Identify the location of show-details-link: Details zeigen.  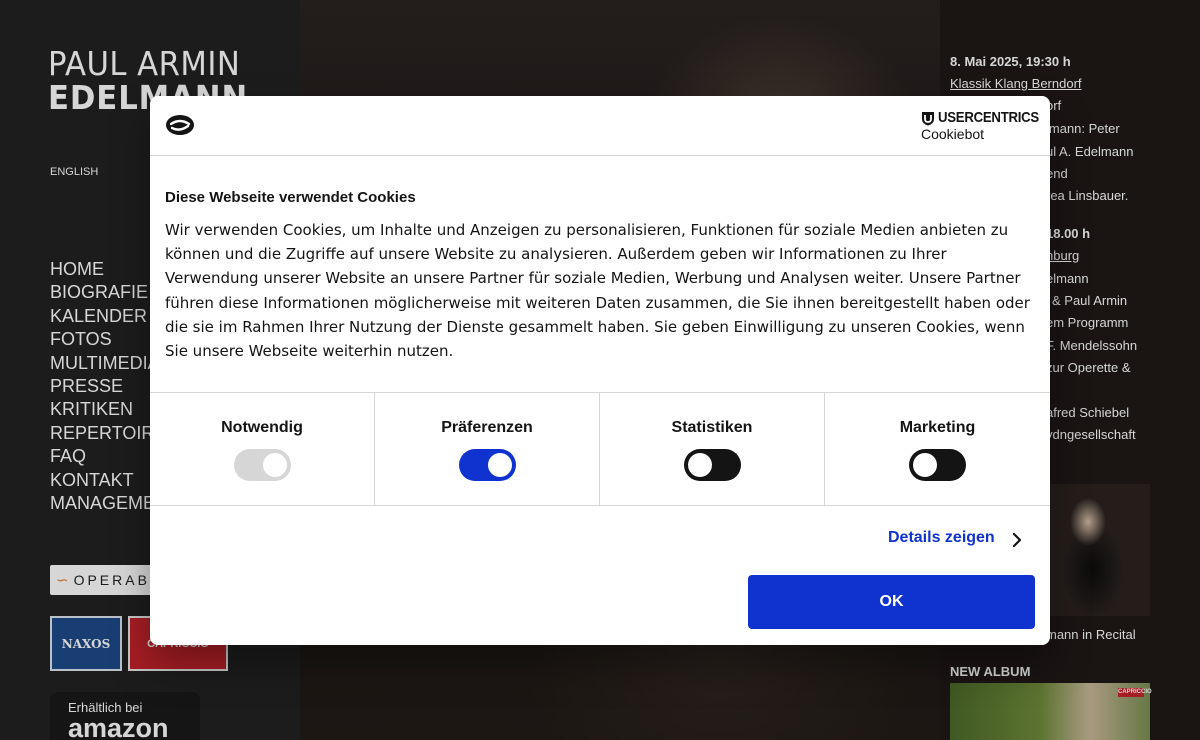
(941, 538).